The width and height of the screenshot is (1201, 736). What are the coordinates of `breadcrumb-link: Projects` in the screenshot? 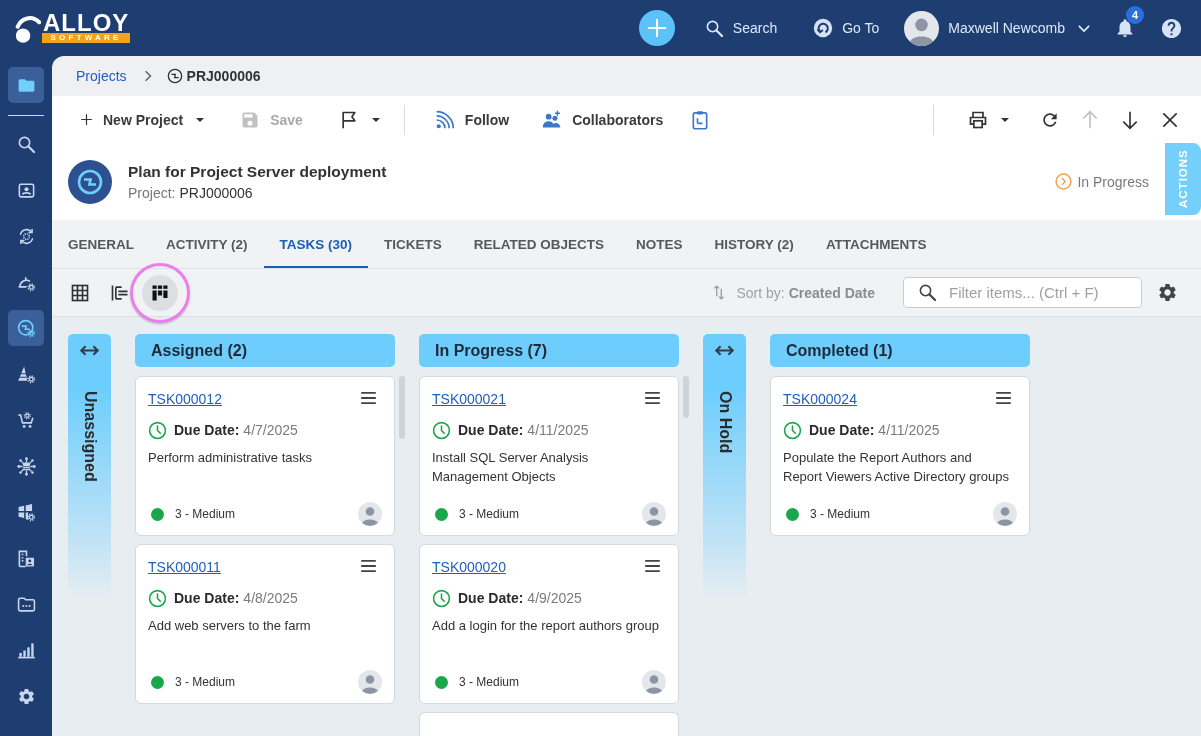 It's located at (101, 76).